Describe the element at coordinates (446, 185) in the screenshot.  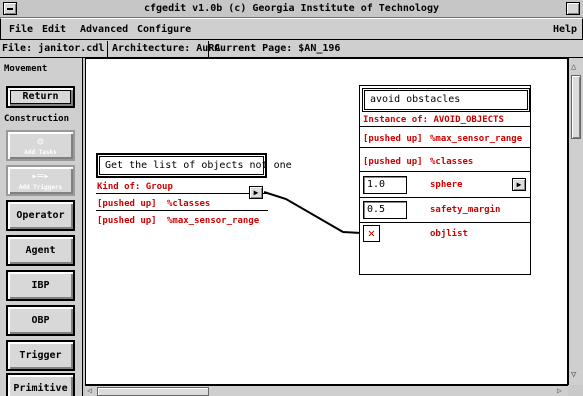
I see `sphere-label: sphere` at that location.